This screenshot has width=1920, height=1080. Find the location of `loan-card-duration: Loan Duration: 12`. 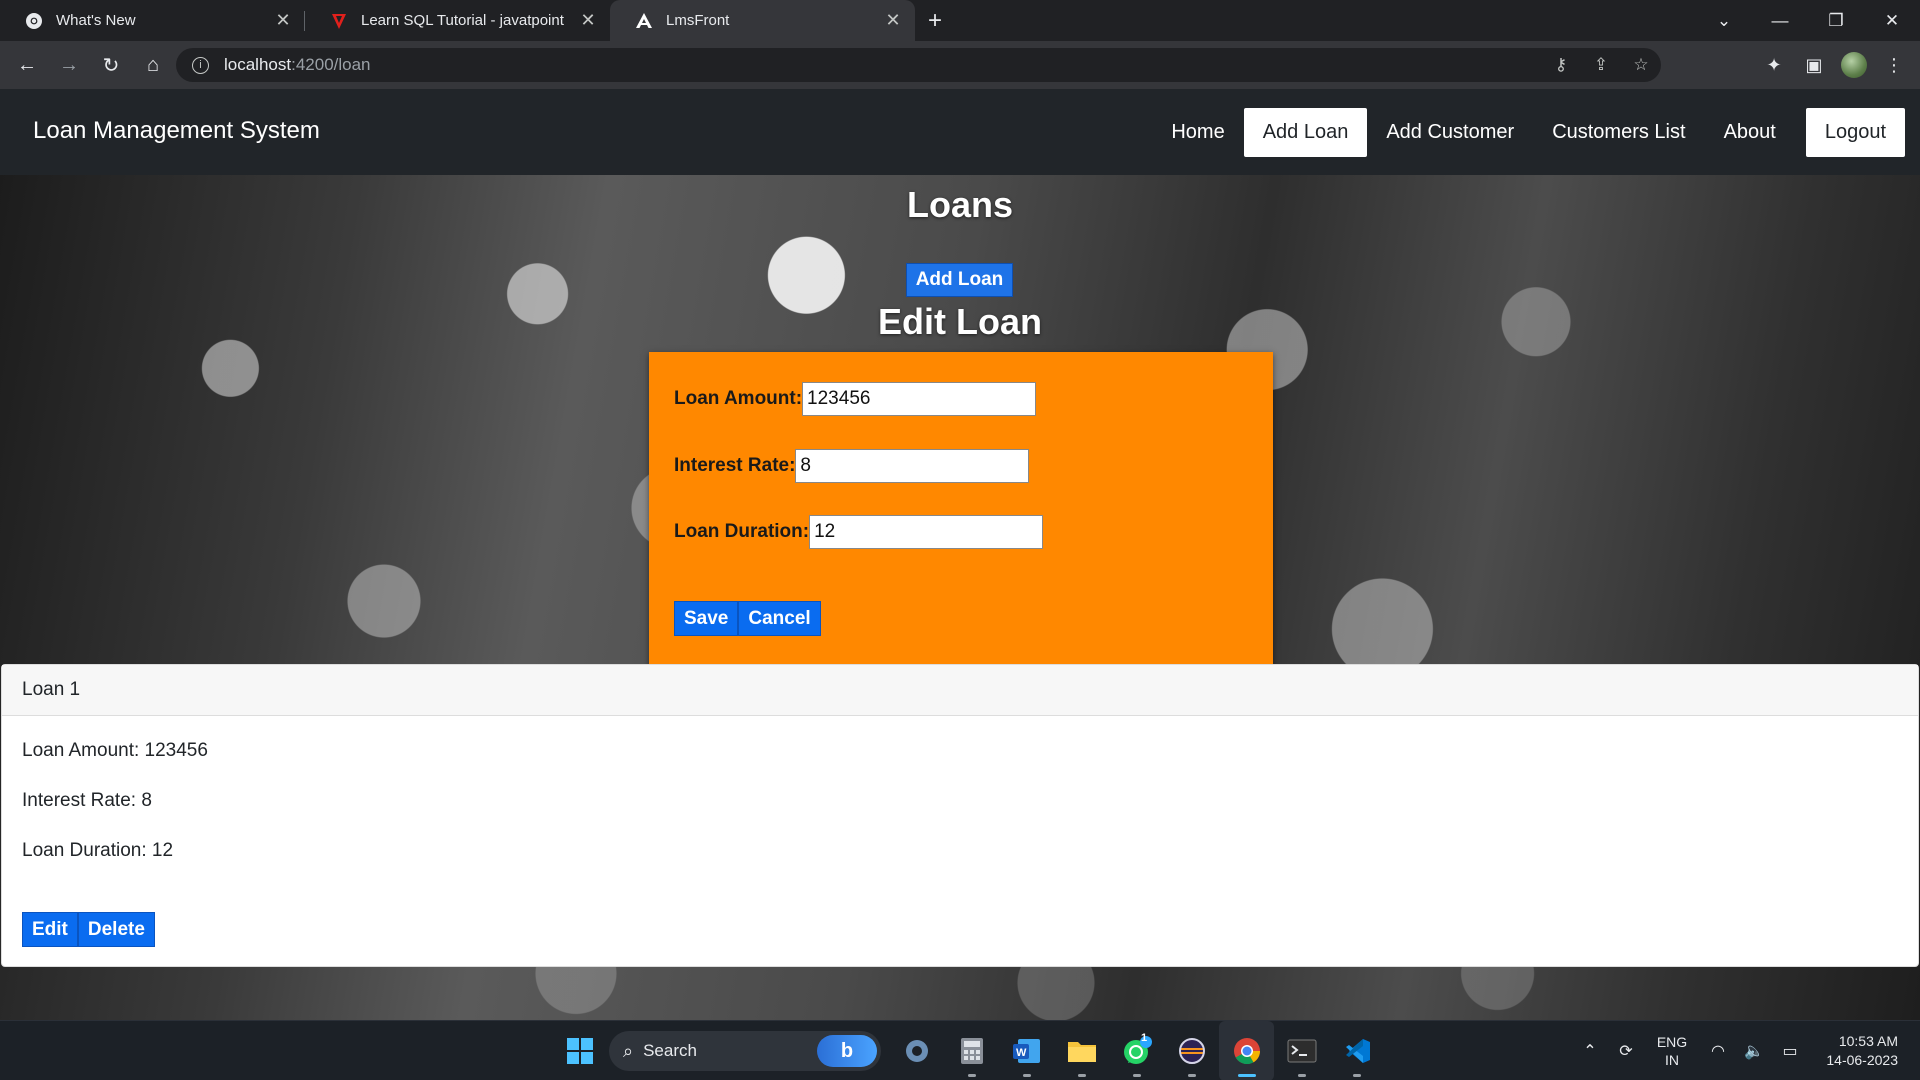

loan-card-duration: Loan Duration: 12 is located at coordinates (98, 850).